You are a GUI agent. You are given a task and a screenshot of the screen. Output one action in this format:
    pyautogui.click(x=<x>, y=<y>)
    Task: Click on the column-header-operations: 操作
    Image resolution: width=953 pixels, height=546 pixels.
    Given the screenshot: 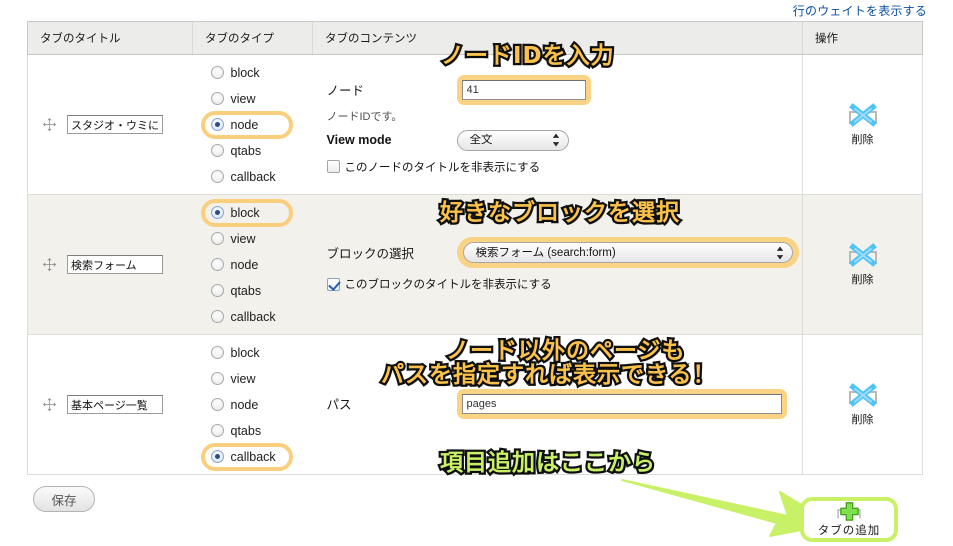 What is the action you would take?
    pyautogui.click(x=862, y=38)
    